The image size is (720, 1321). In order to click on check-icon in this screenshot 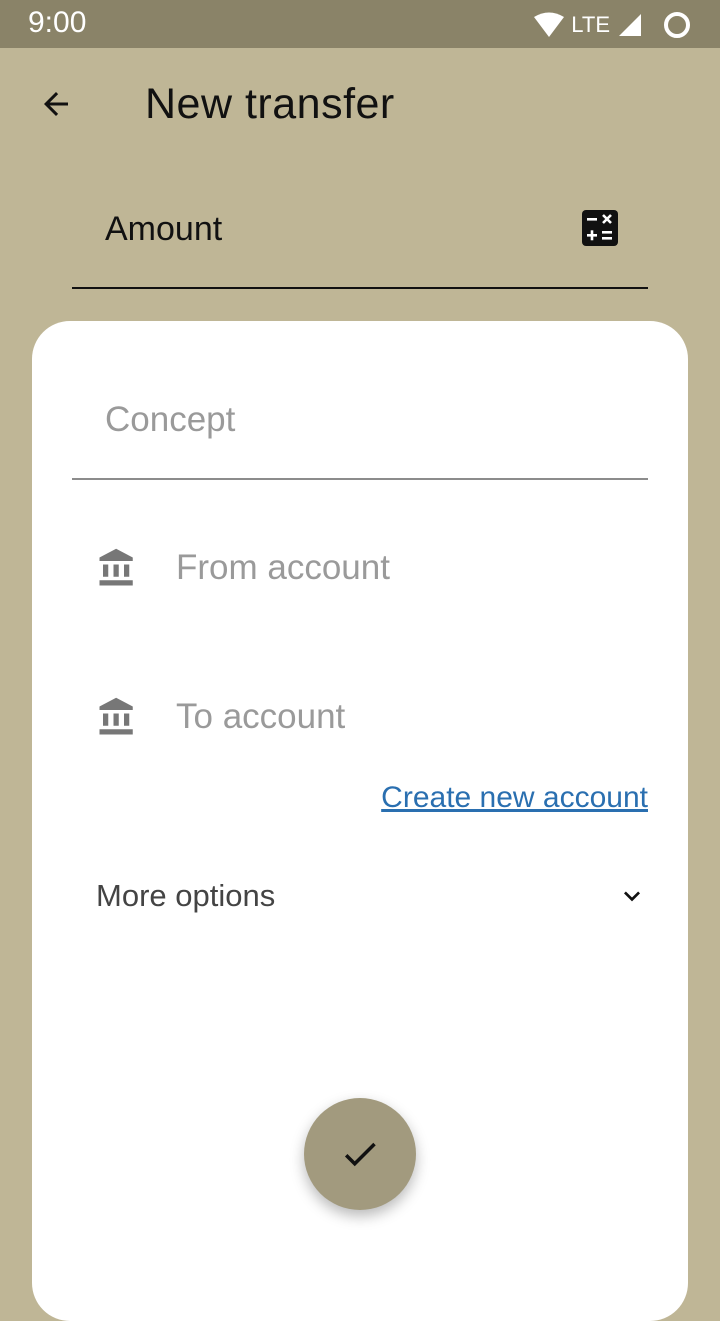, I will do `click(360, 1154)`.